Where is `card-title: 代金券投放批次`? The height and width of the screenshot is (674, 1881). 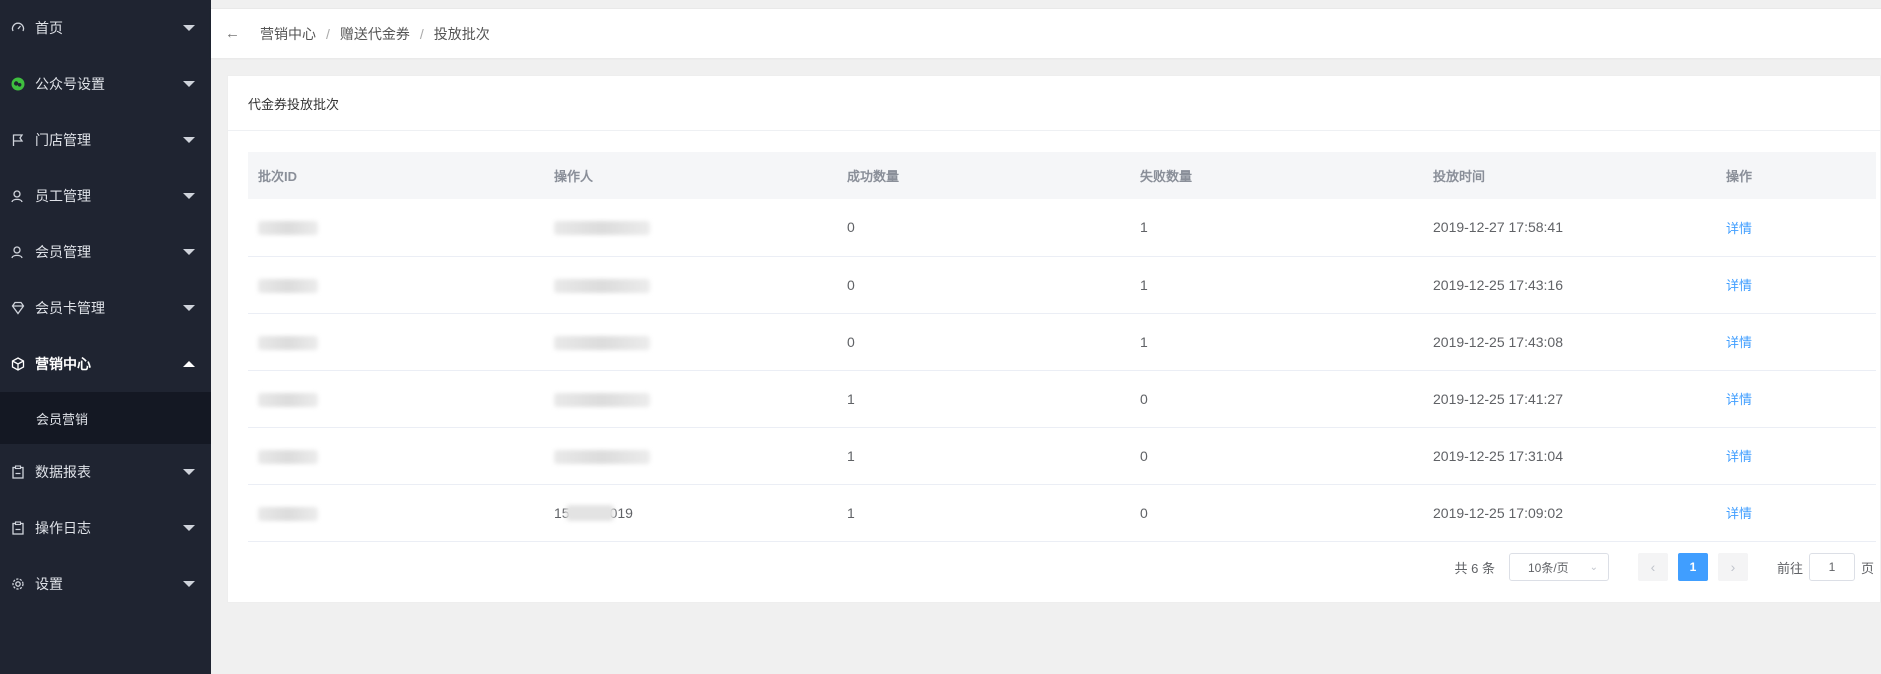 card-title: 代金券投放批次 is located at coordinates (1054, 103).